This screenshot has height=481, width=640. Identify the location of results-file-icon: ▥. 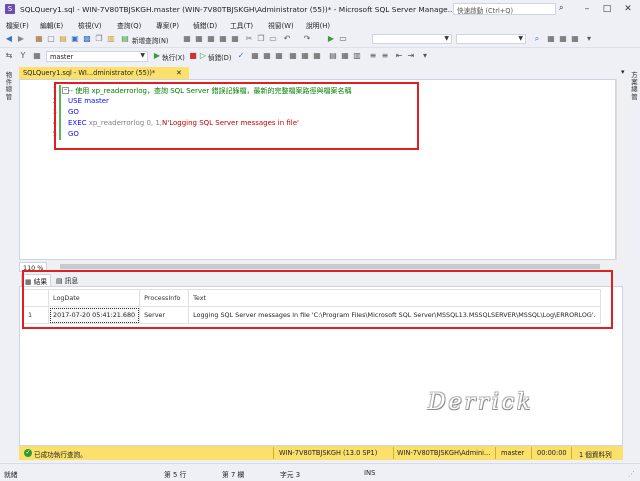
(357, 56).